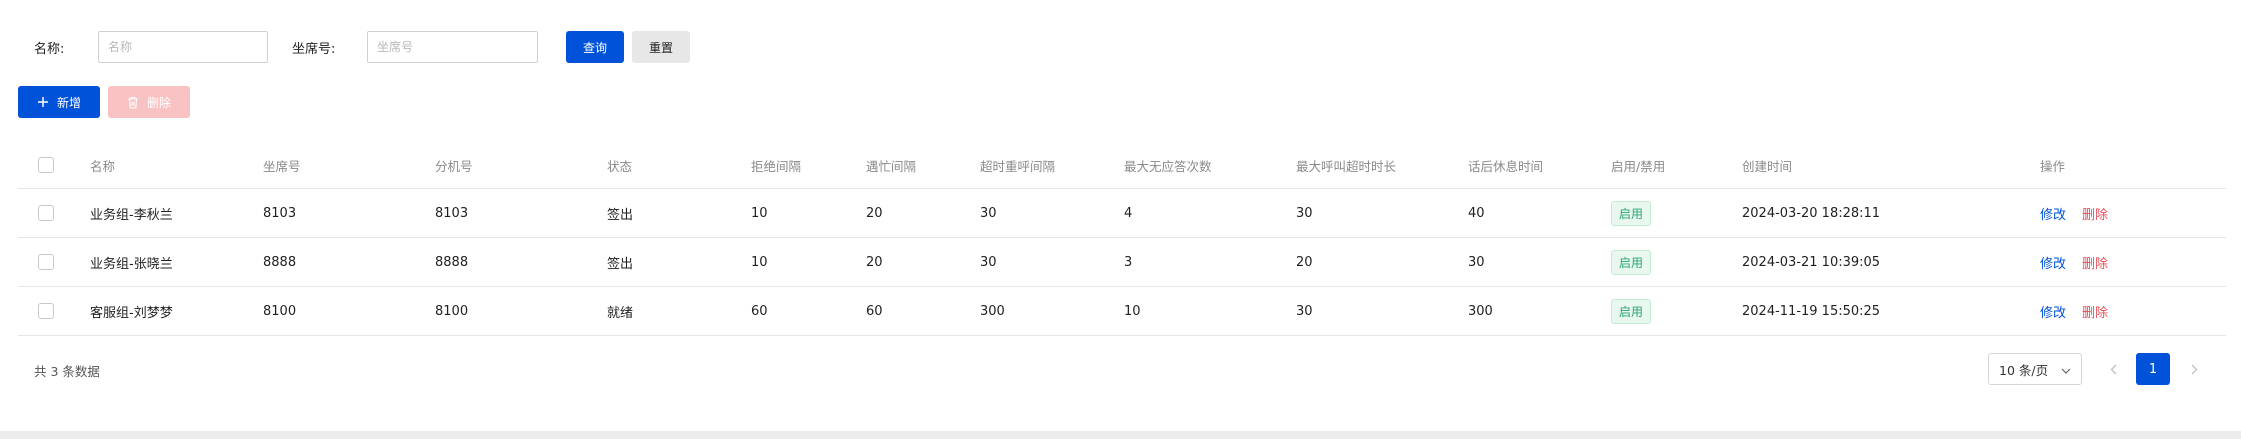 This screenshot has height=439, width=2241. Describe the element at coordinates (1476, 262) in the screenshot. I see `cell-rest: 30` at that location.